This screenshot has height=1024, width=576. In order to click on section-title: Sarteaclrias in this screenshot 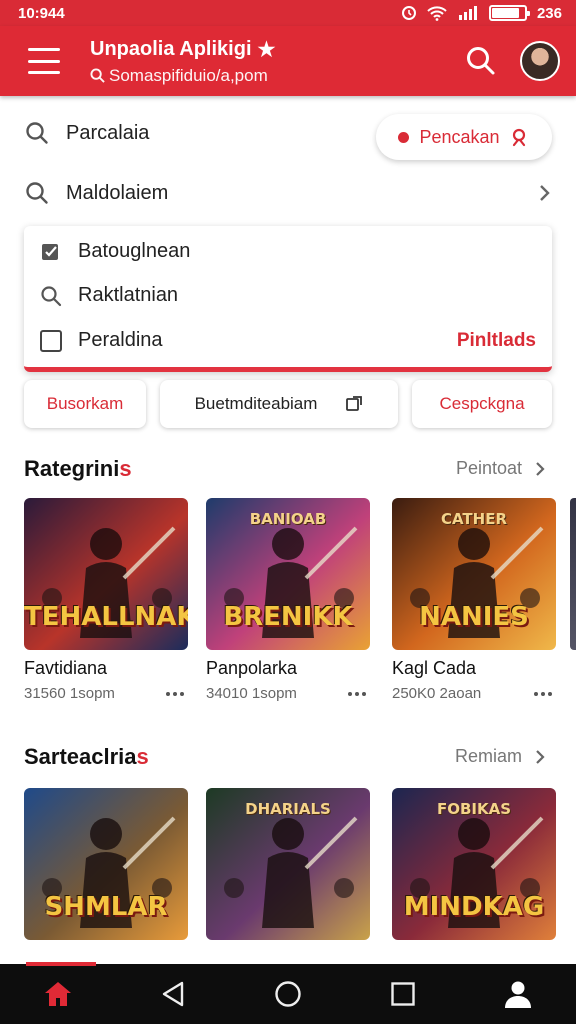, I will do `click(86, 757)`.